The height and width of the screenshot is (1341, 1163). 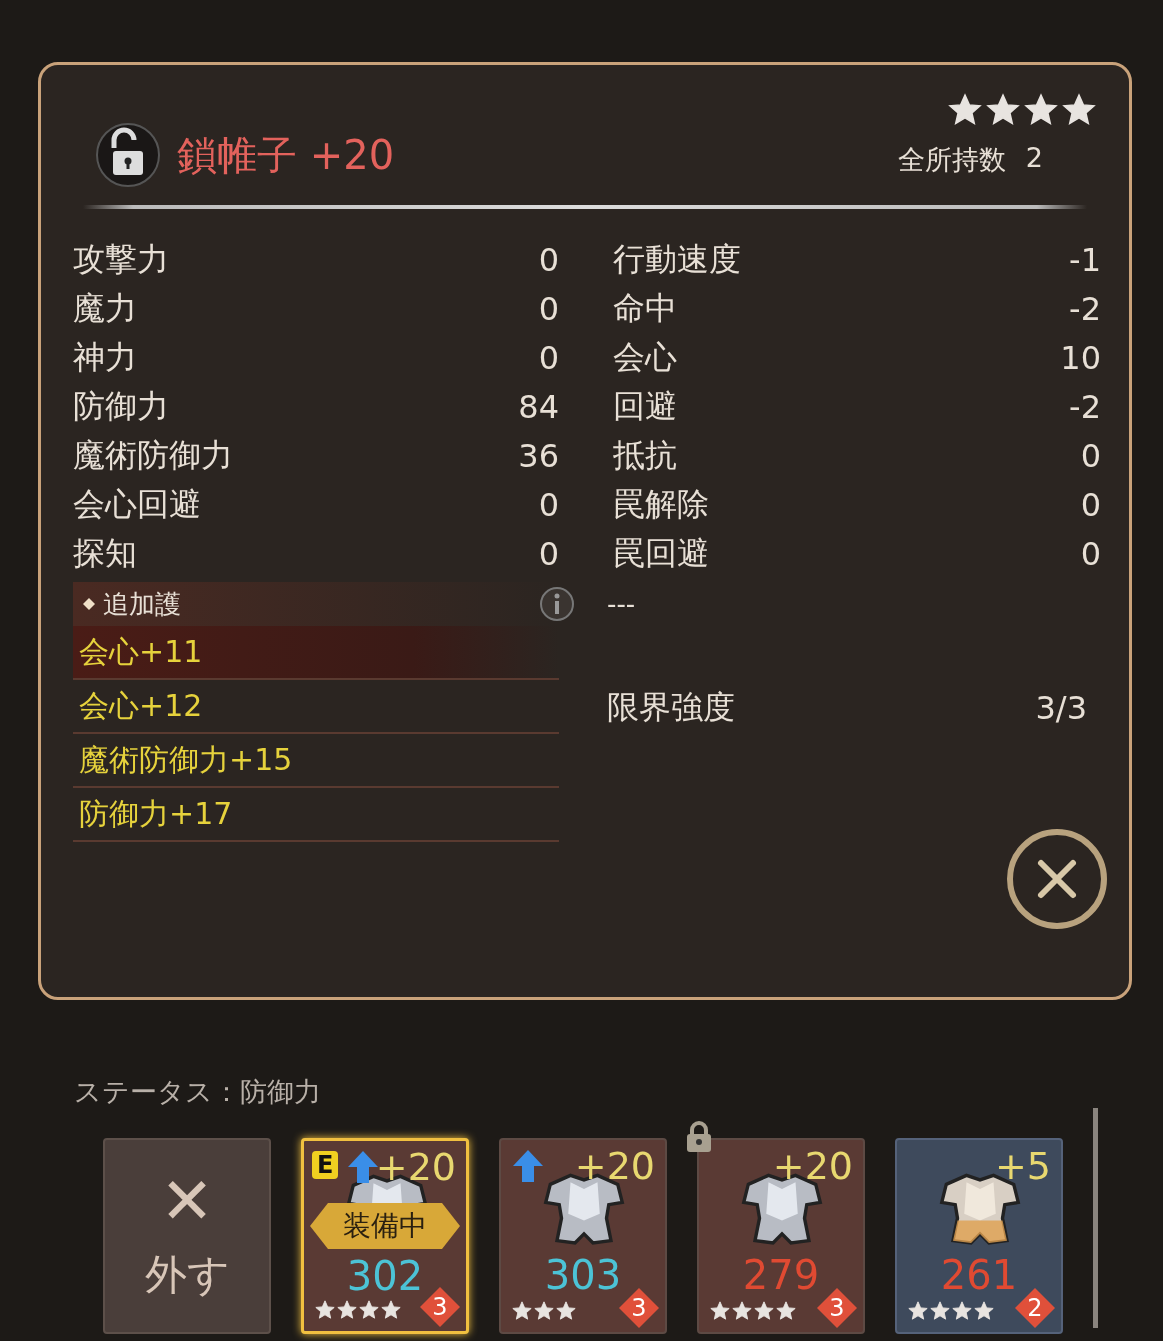 I want to click on stat-name: 回避, so click(x=645, y=406).